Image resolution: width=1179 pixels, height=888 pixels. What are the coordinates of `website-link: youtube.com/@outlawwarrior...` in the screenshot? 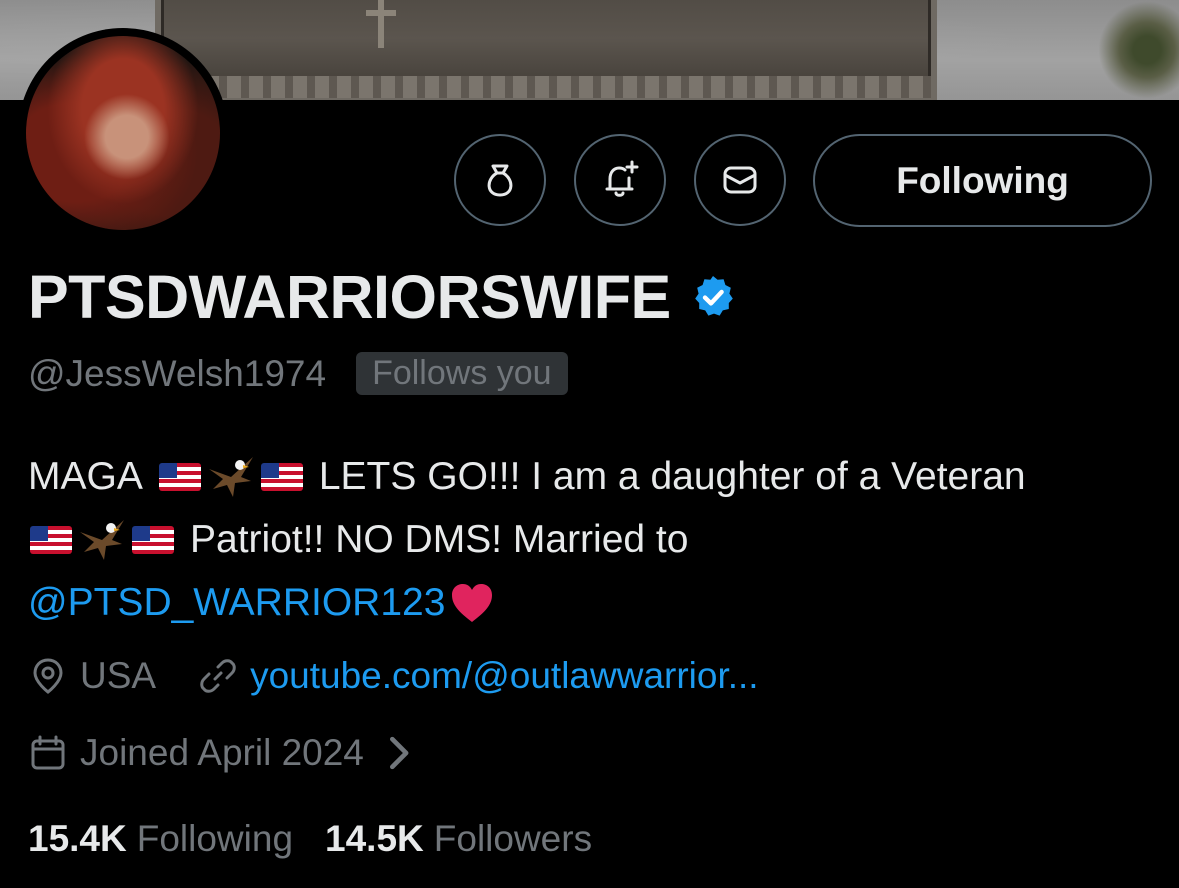 It's located at (504, 676).